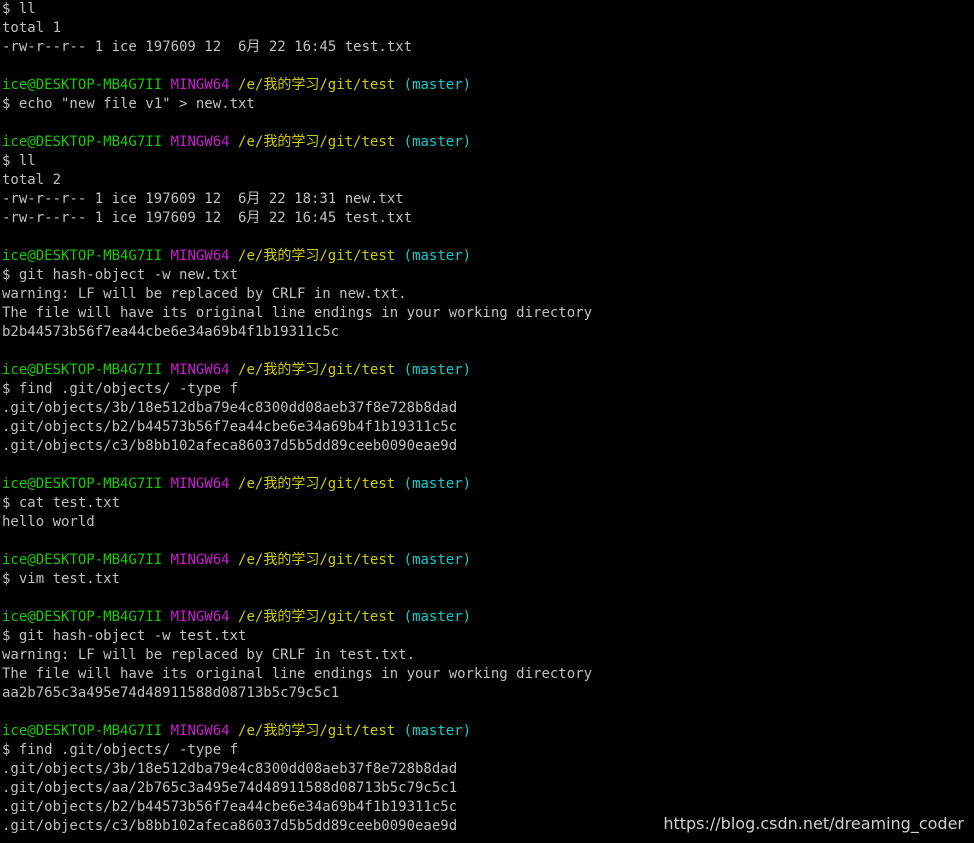 This screenshot has height=843, width=974. Describe the element at coordinates (128, 104) in the screenshot. I see `command-line: $ echo "new file v1" > new.txt` at that location.